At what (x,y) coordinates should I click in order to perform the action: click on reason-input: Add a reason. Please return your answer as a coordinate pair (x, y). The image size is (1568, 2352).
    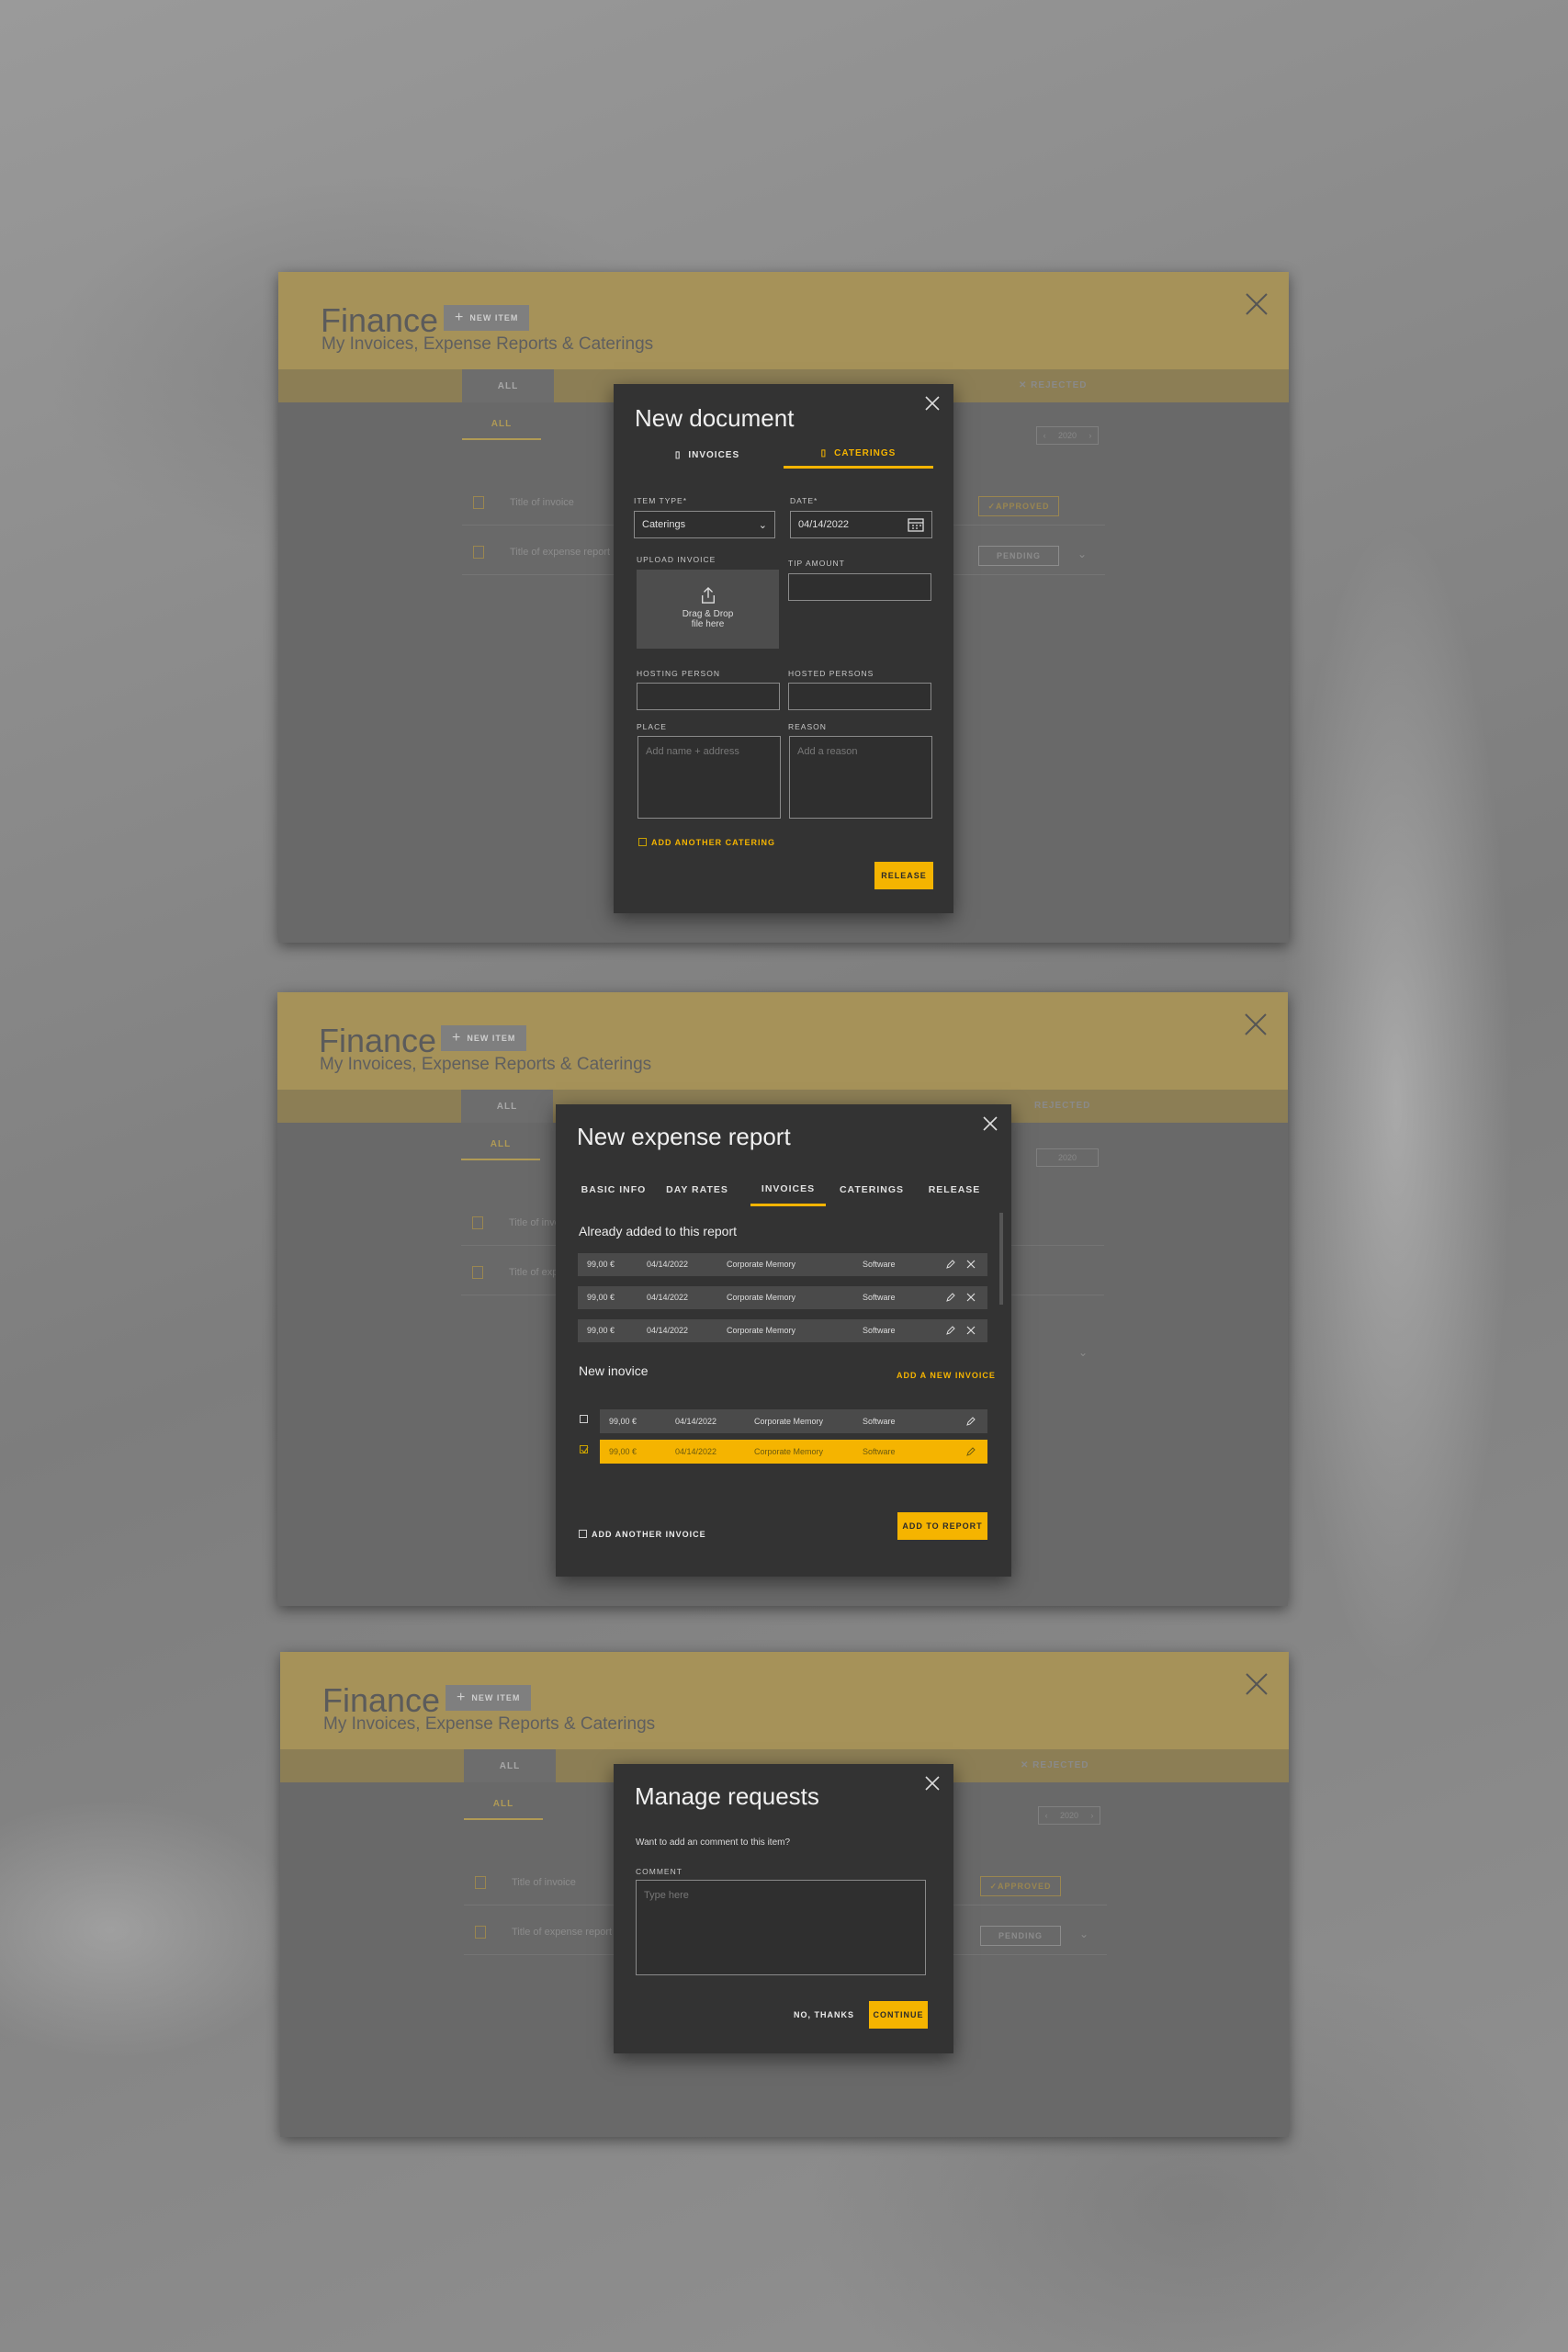
    Looking at the image, I should click on (861, 777).